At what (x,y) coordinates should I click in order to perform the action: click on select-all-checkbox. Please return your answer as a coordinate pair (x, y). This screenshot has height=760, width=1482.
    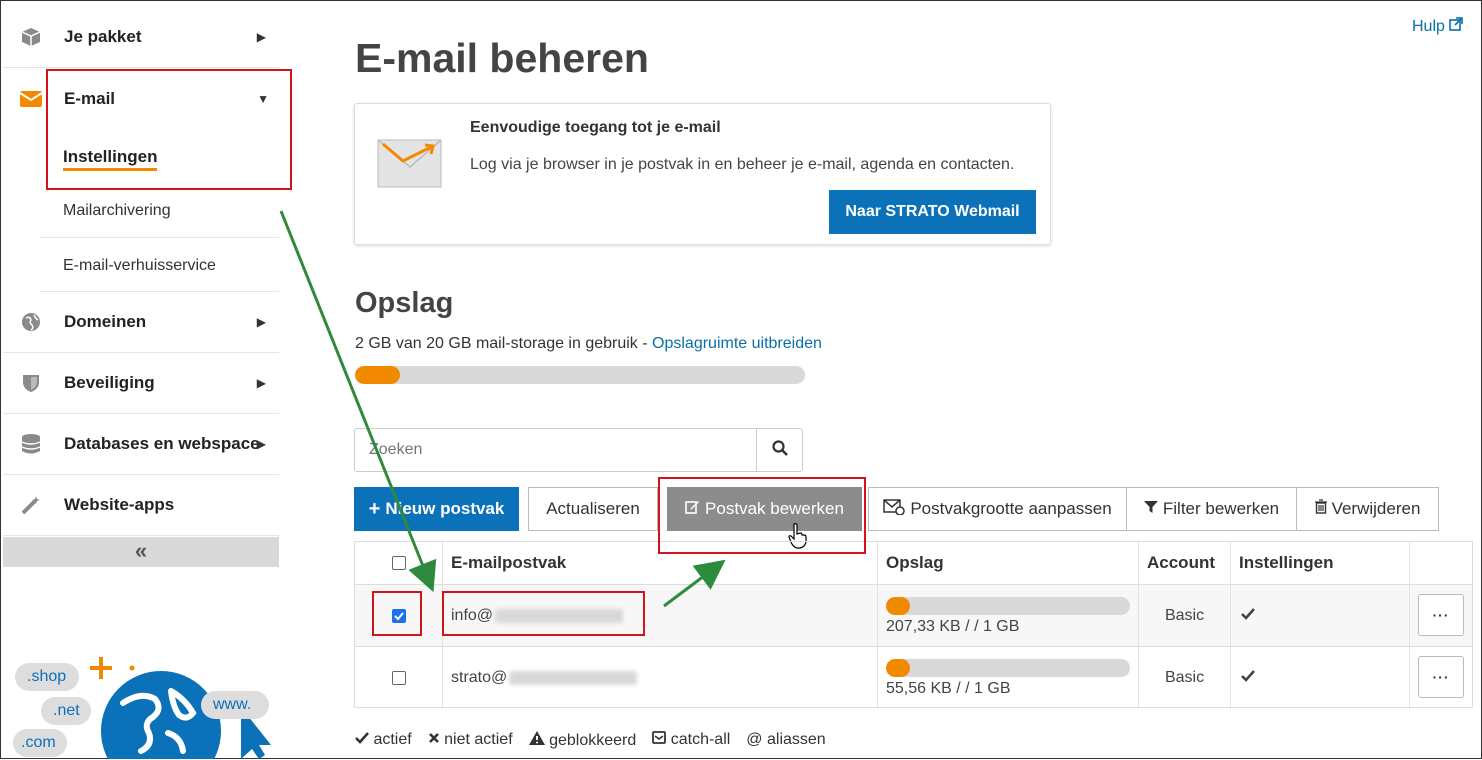
    Looking at the image, I should click on (398, 563).